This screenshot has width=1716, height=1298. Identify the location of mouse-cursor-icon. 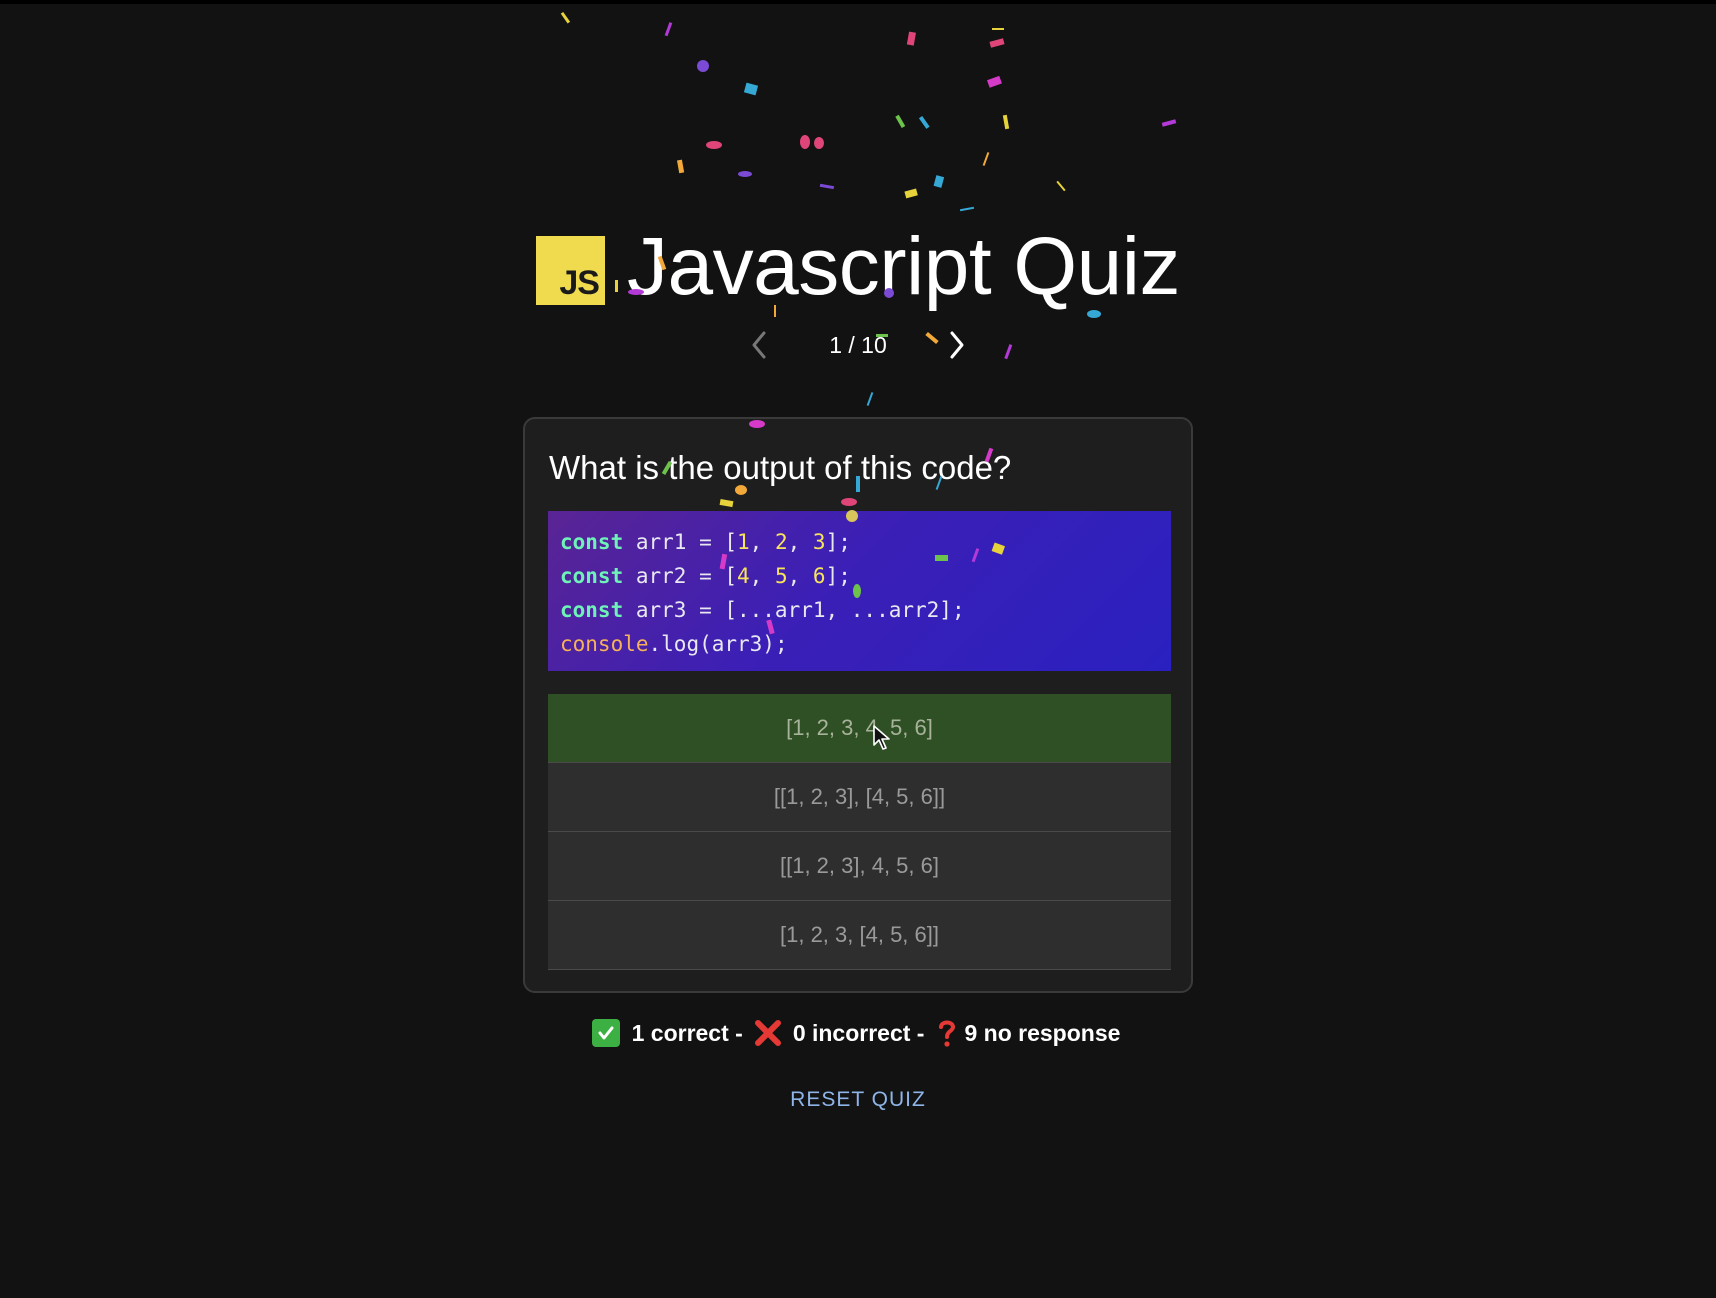
(881, 737).